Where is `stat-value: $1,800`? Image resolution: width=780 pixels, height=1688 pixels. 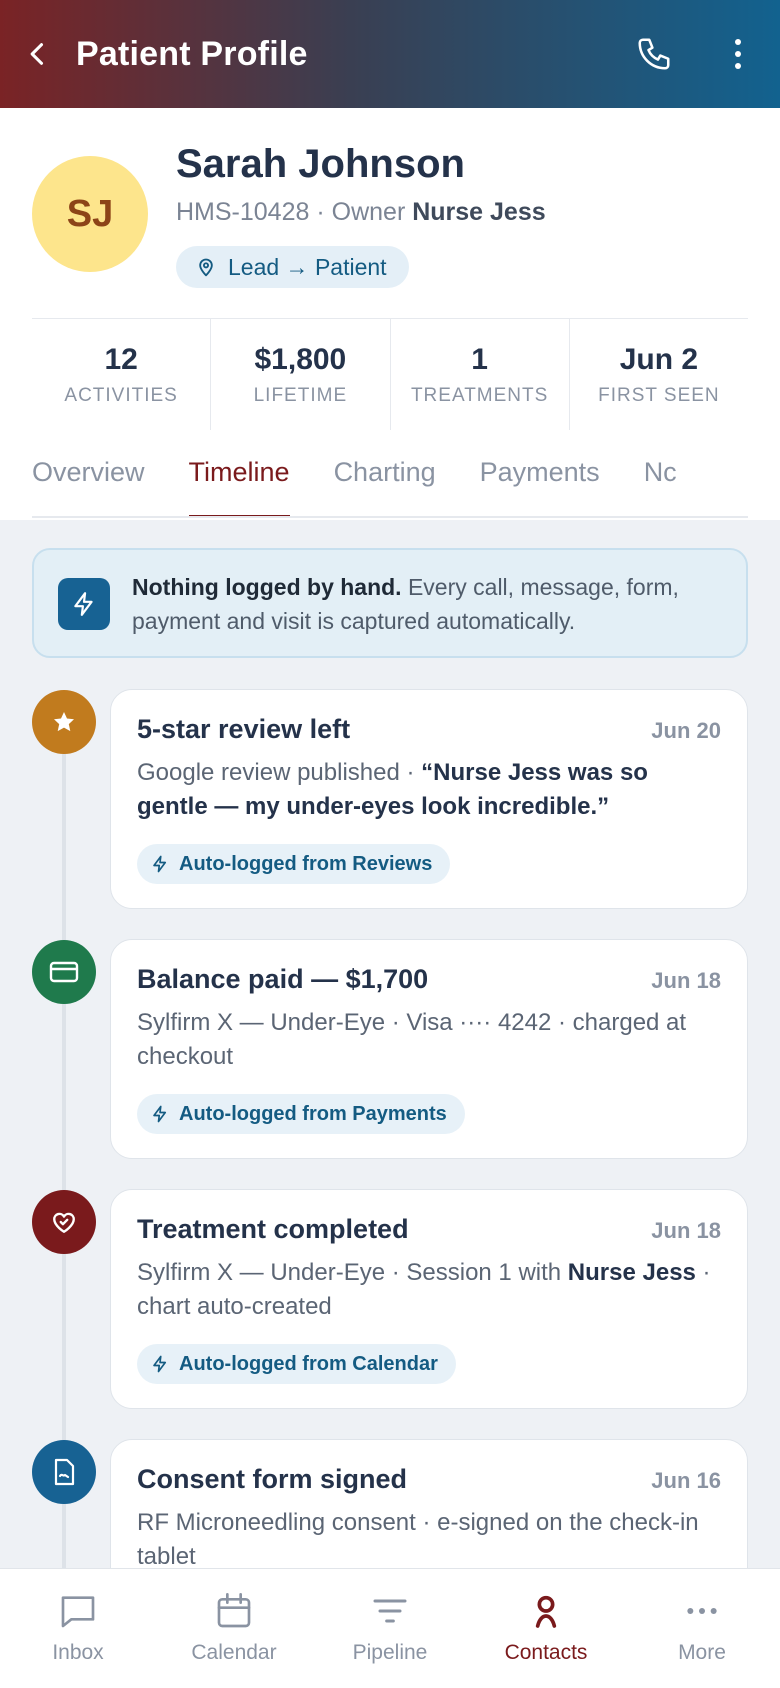 stat-value: $1,800 is located at coordinates (300, 359).